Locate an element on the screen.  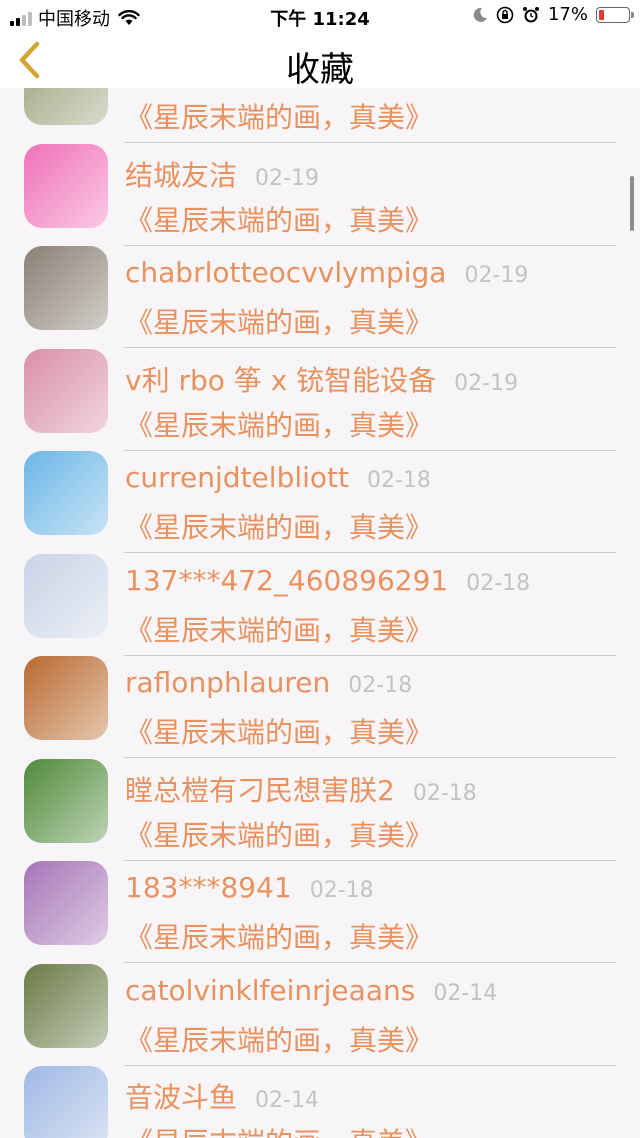
user-name: chabrlotteocvvlympiga is located at coordinates (286, 272).